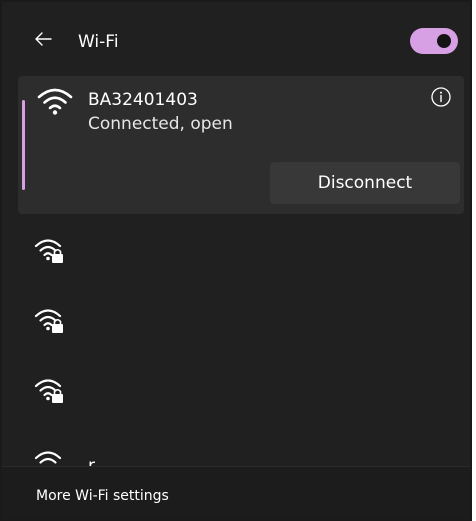 Image resolution: width=476 pixels, height=521 pixels. Describe the element at coordinates (93, 461) in the screenshot. I see `network-name: r.` at that location.